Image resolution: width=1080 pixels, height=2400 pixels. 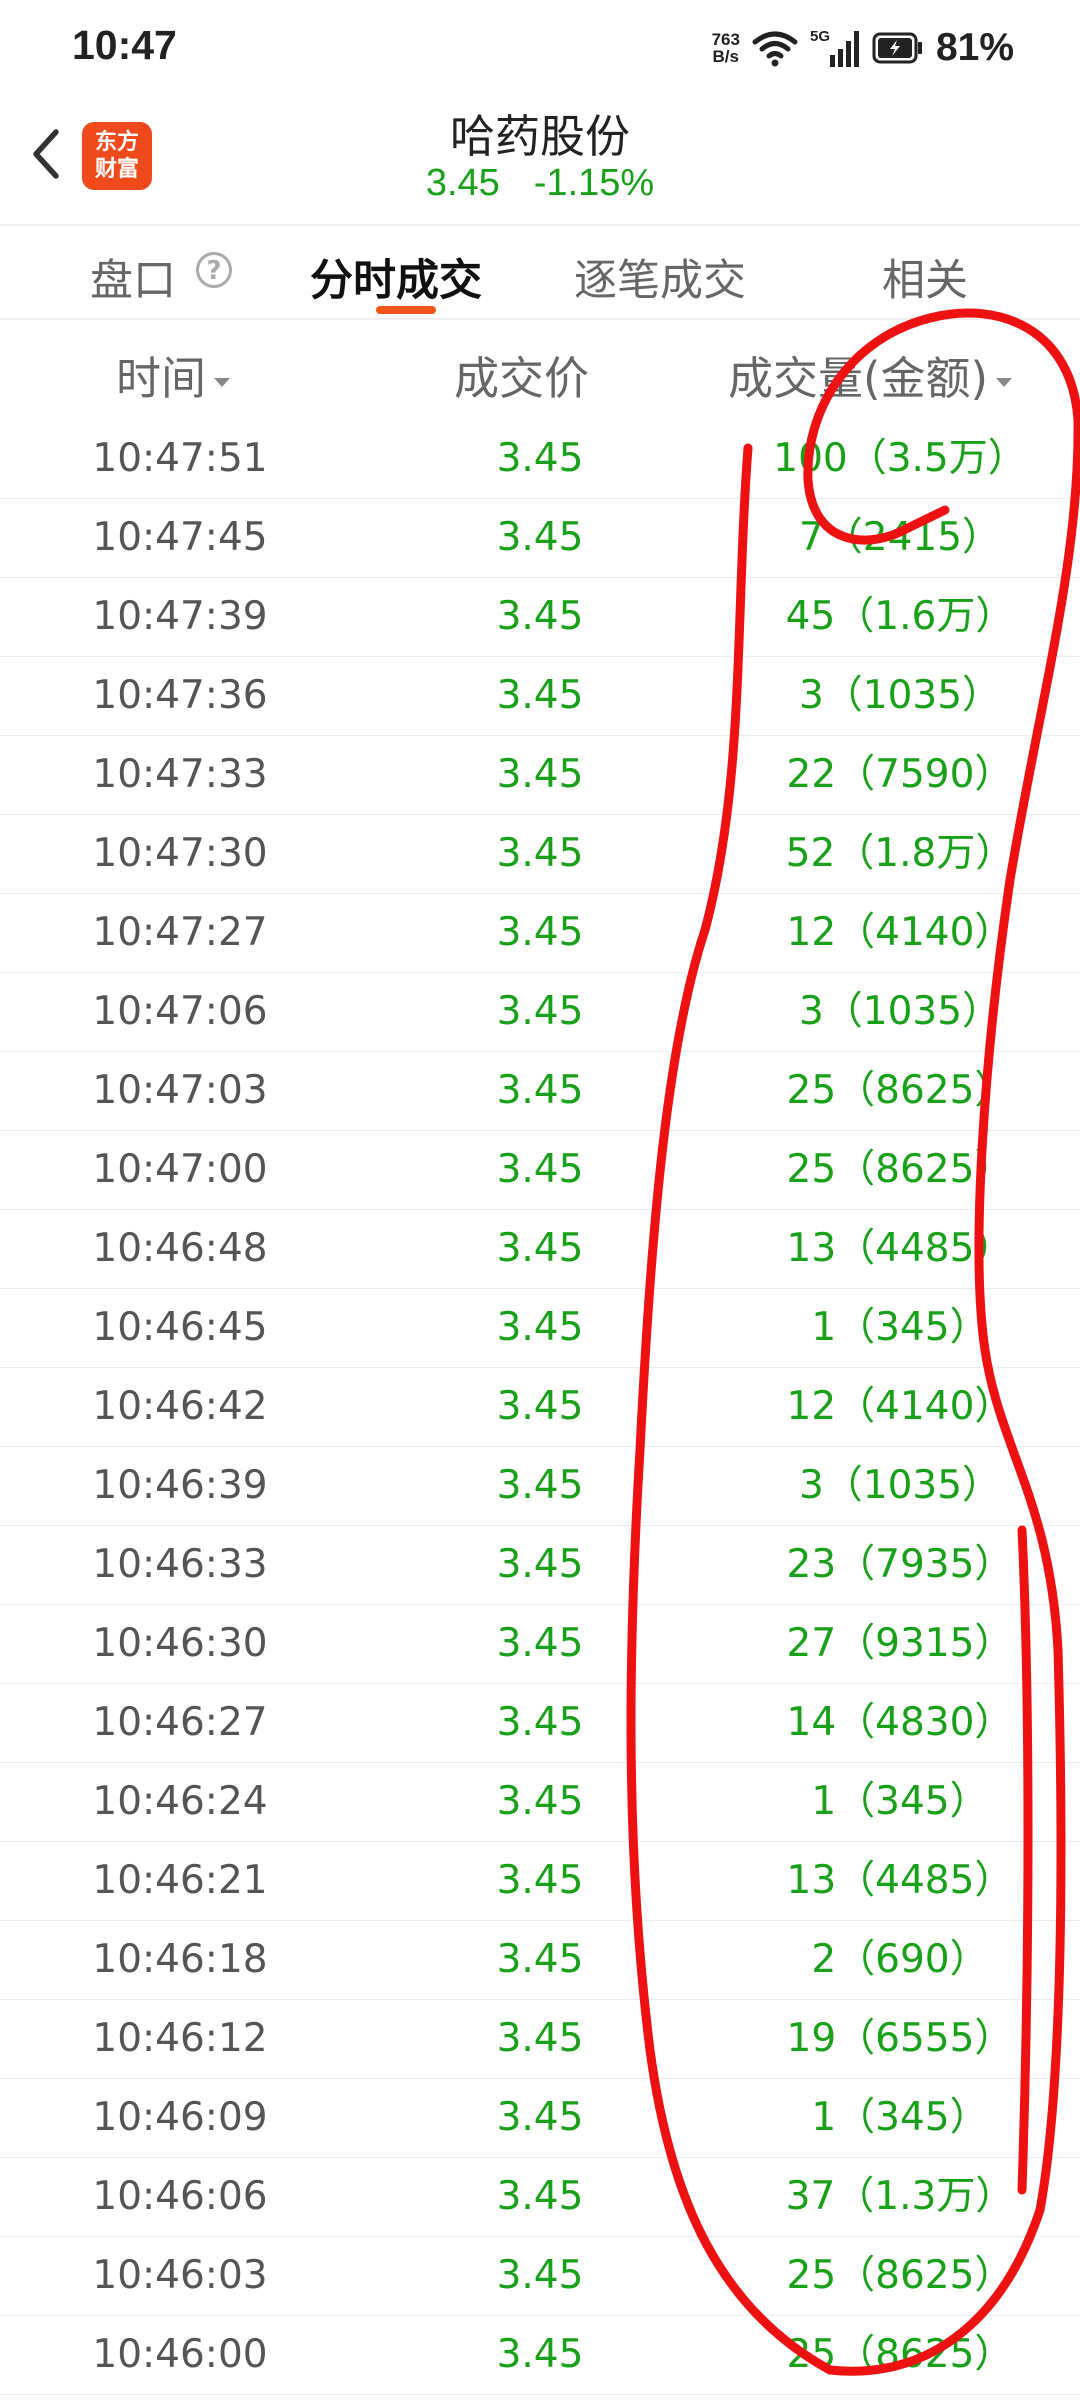 What do you see at coordinates (925, 277) in the screenshot?
I see `tab-related: 相关` at bounding box center [925, 277].